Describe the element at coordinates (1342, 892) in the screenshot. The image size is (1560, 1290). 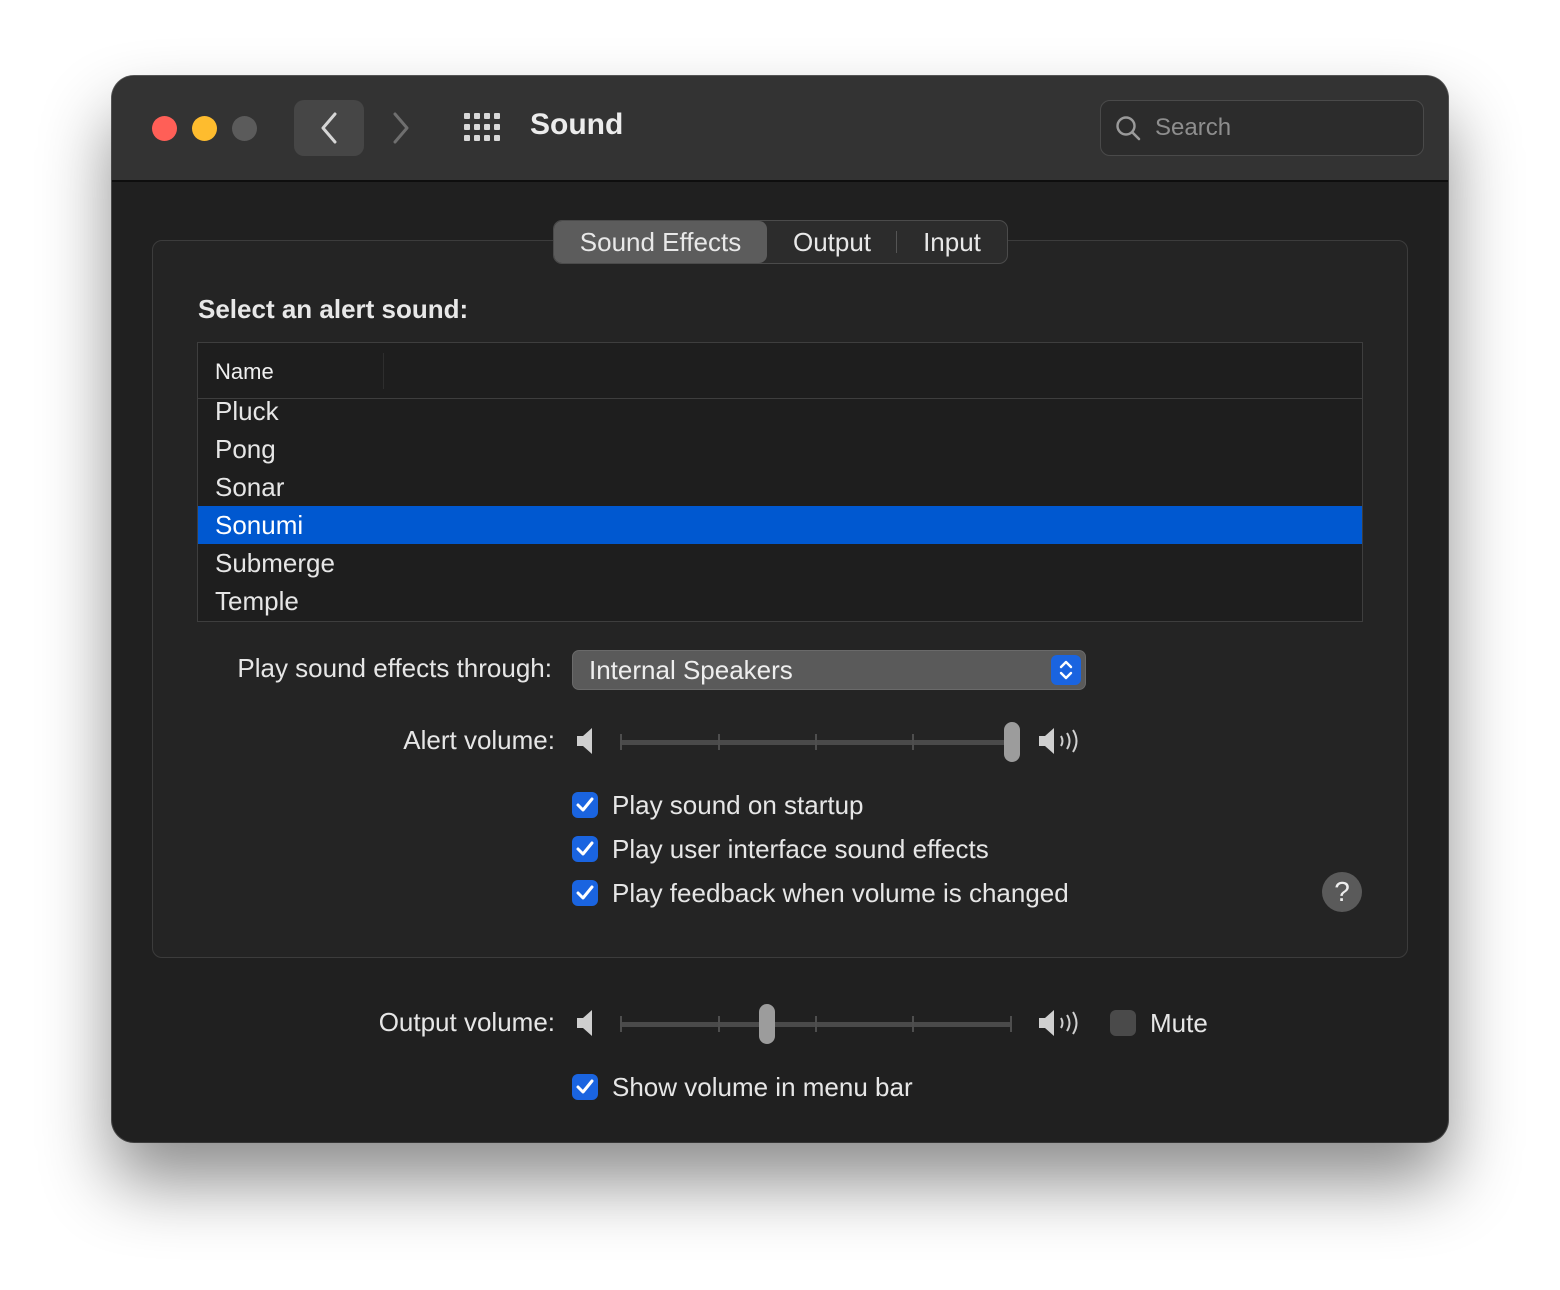
I see `help-button: ?` at that location.